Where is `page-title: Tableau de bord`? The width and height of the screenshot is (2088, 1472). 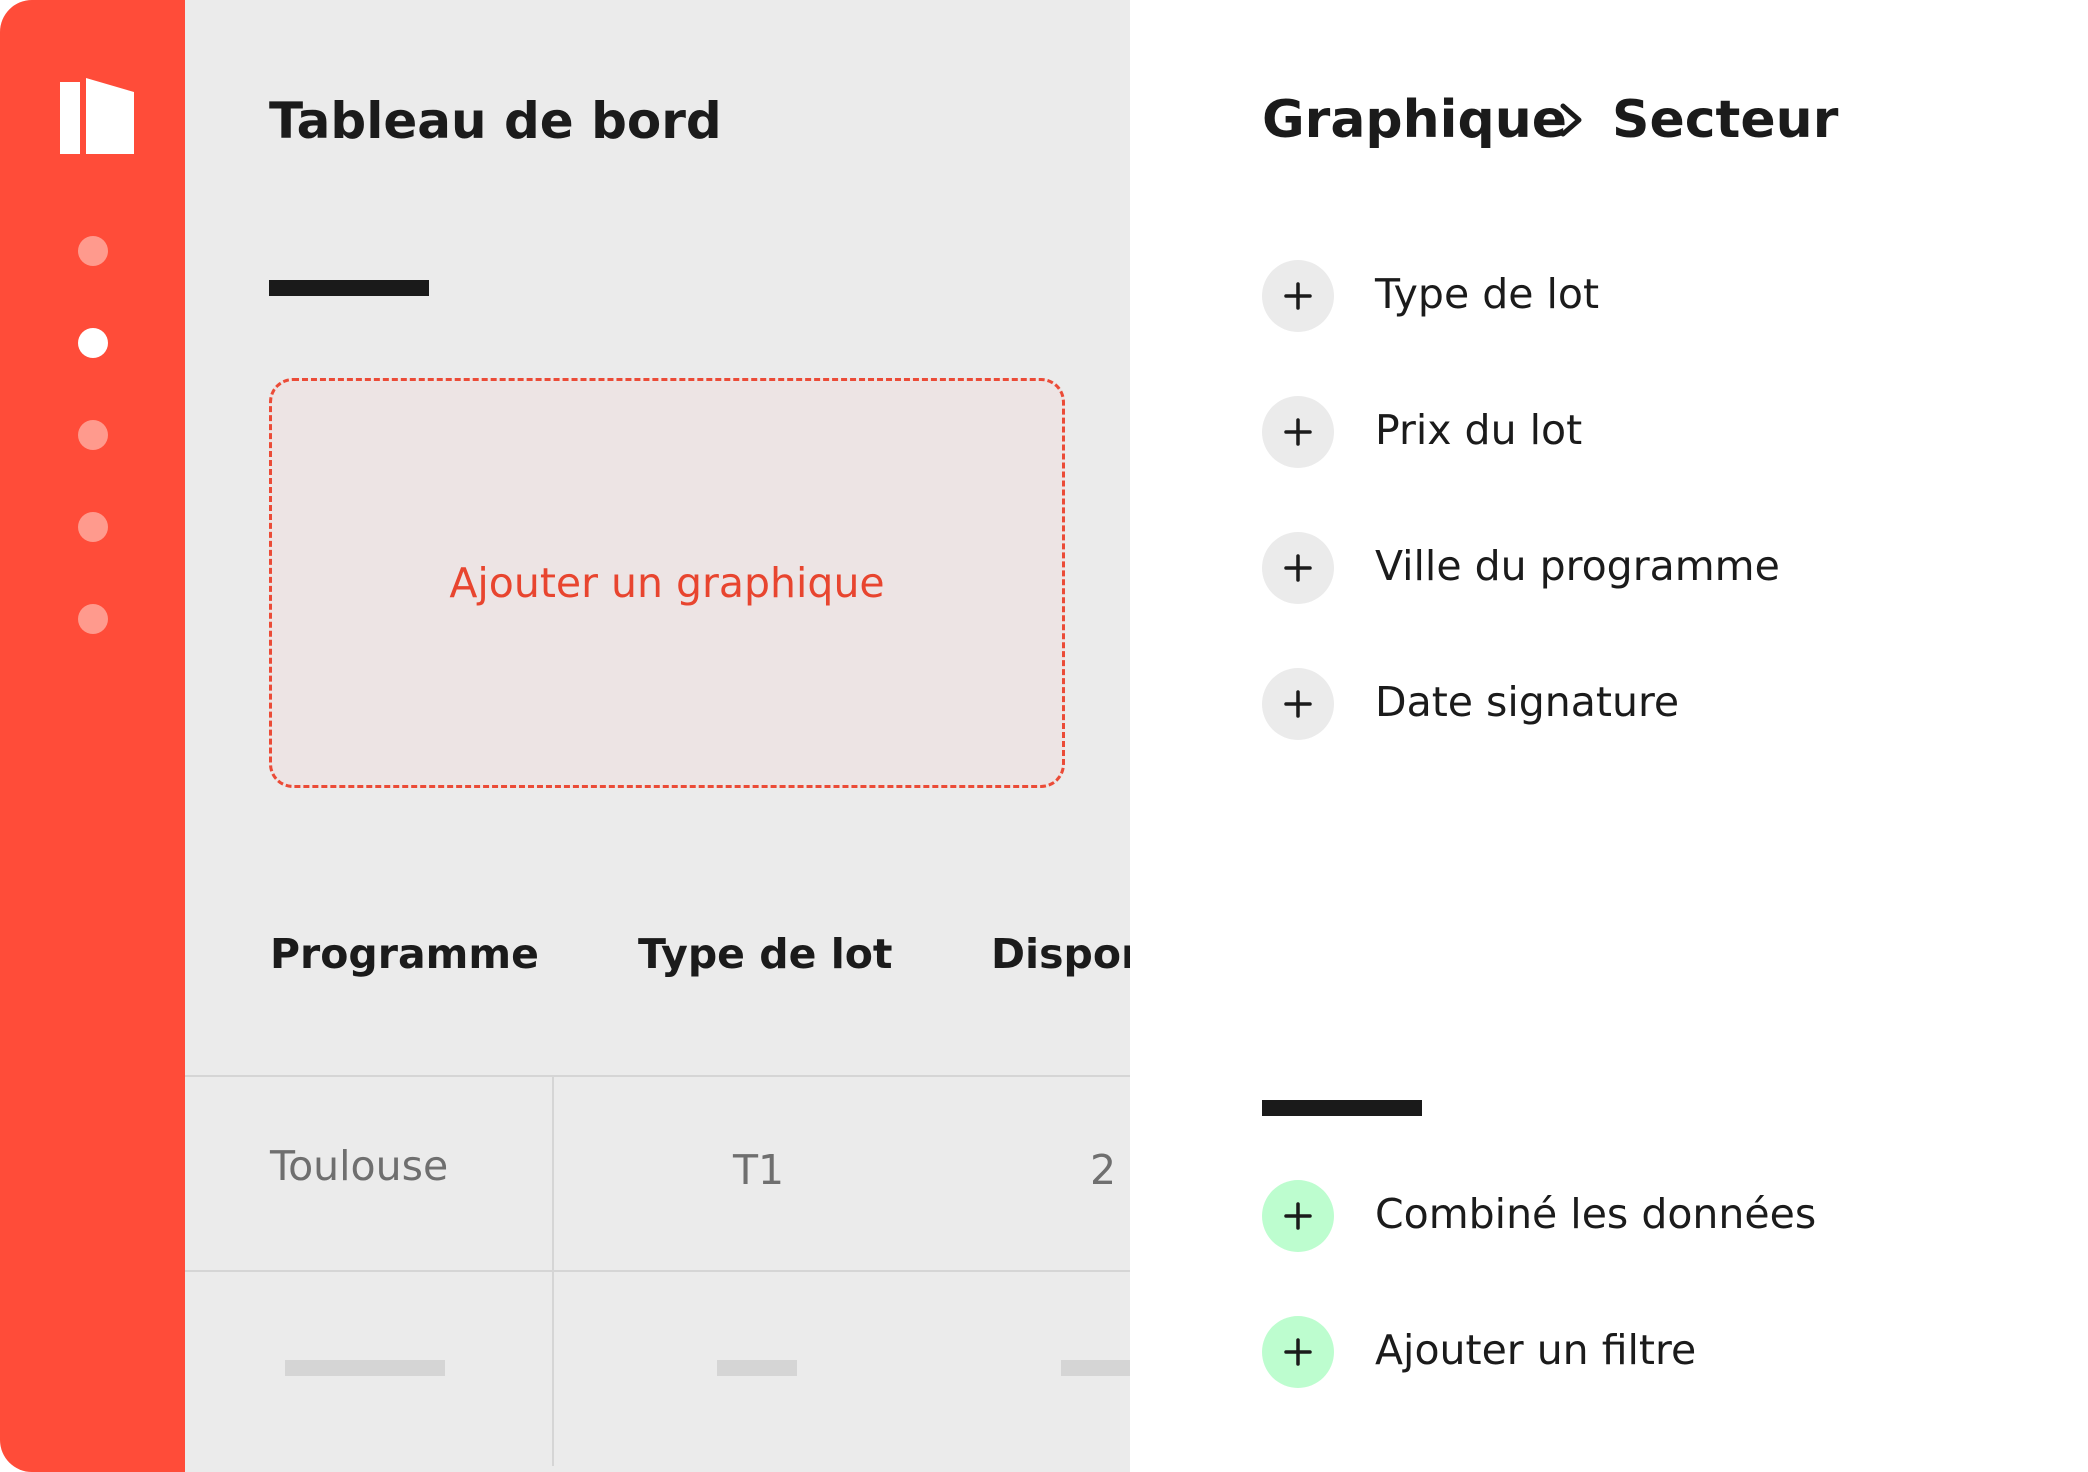 page-title: Tableau de bord is located at coordinates (495, 121).